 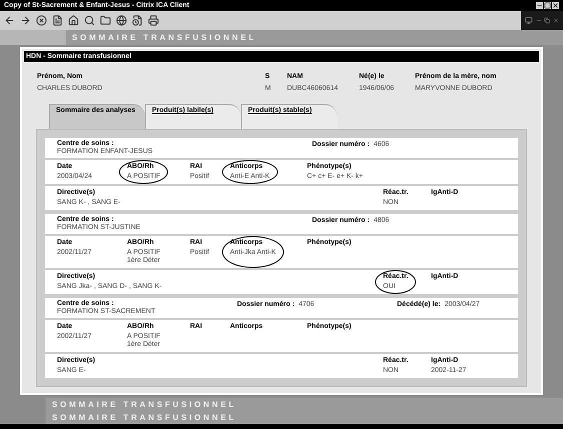 I want to click on folder-icon, so click(x=105, y=20).